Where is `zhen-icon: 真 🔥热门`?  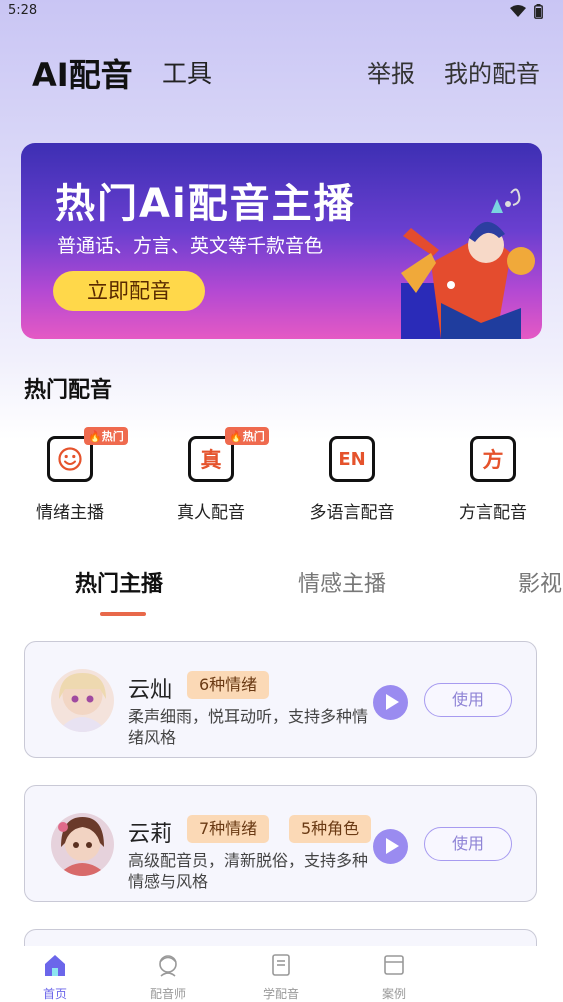
zhen-icon: 真 🔥热门 is located at coordinates (228, 454).